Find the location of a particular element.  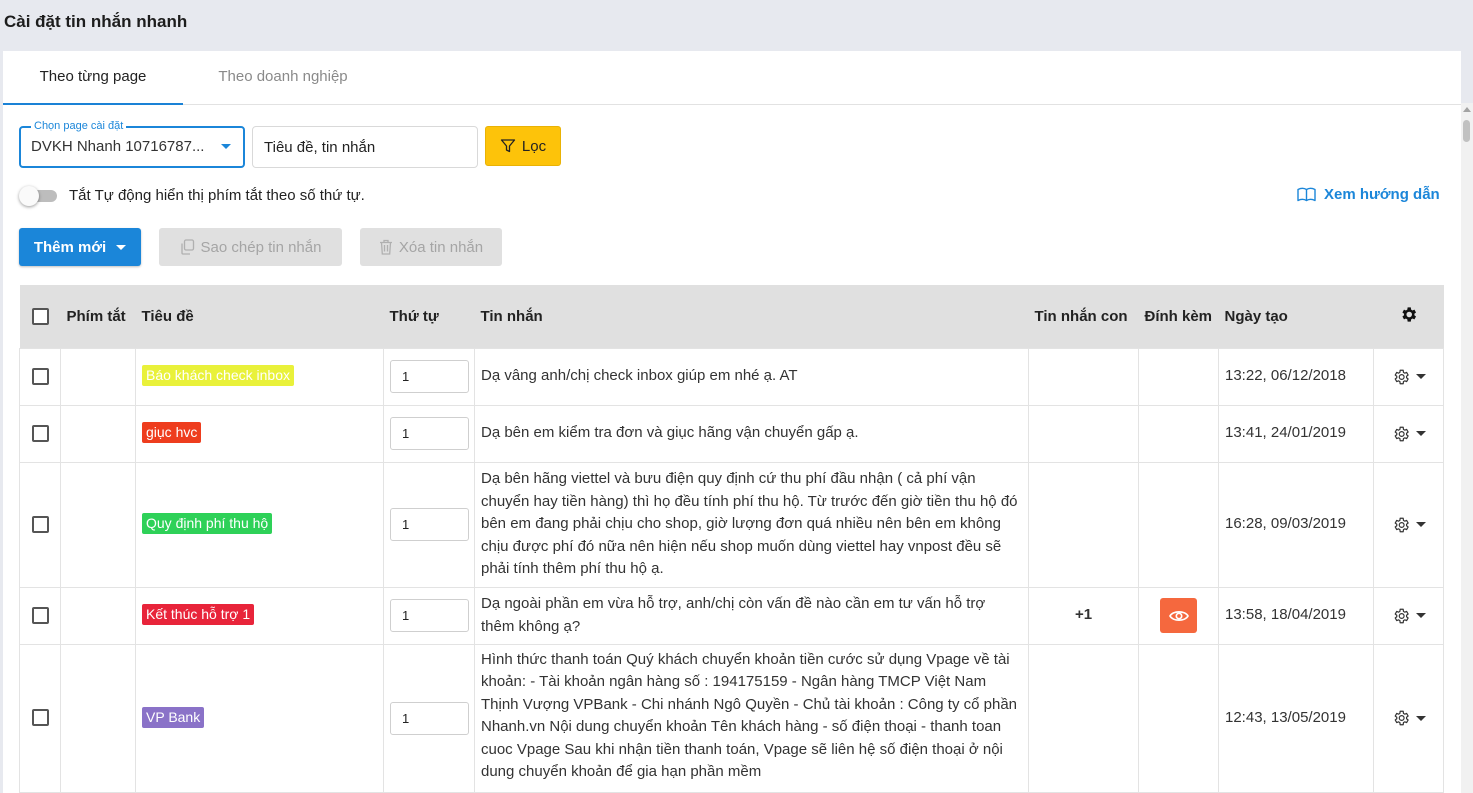

toggle-knob is located at coordinates (29, 196).